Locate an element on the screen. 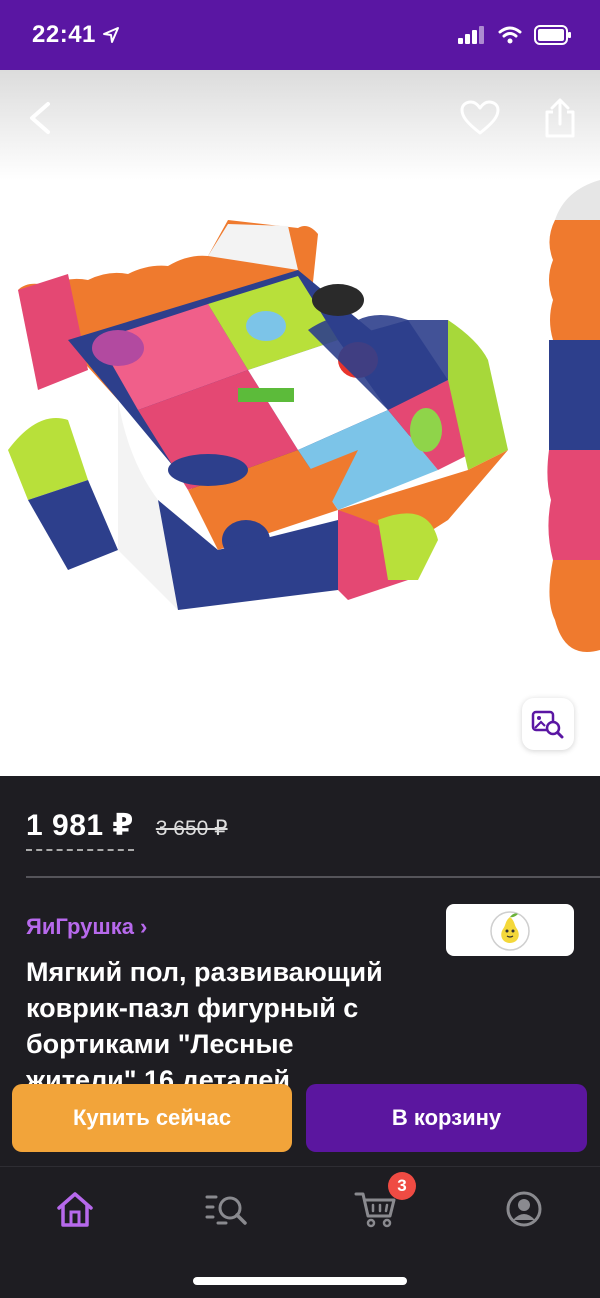 Image resolution: width=600 pixels, height=1298 pixels. status-indicators is located at coordinates (515, 35).